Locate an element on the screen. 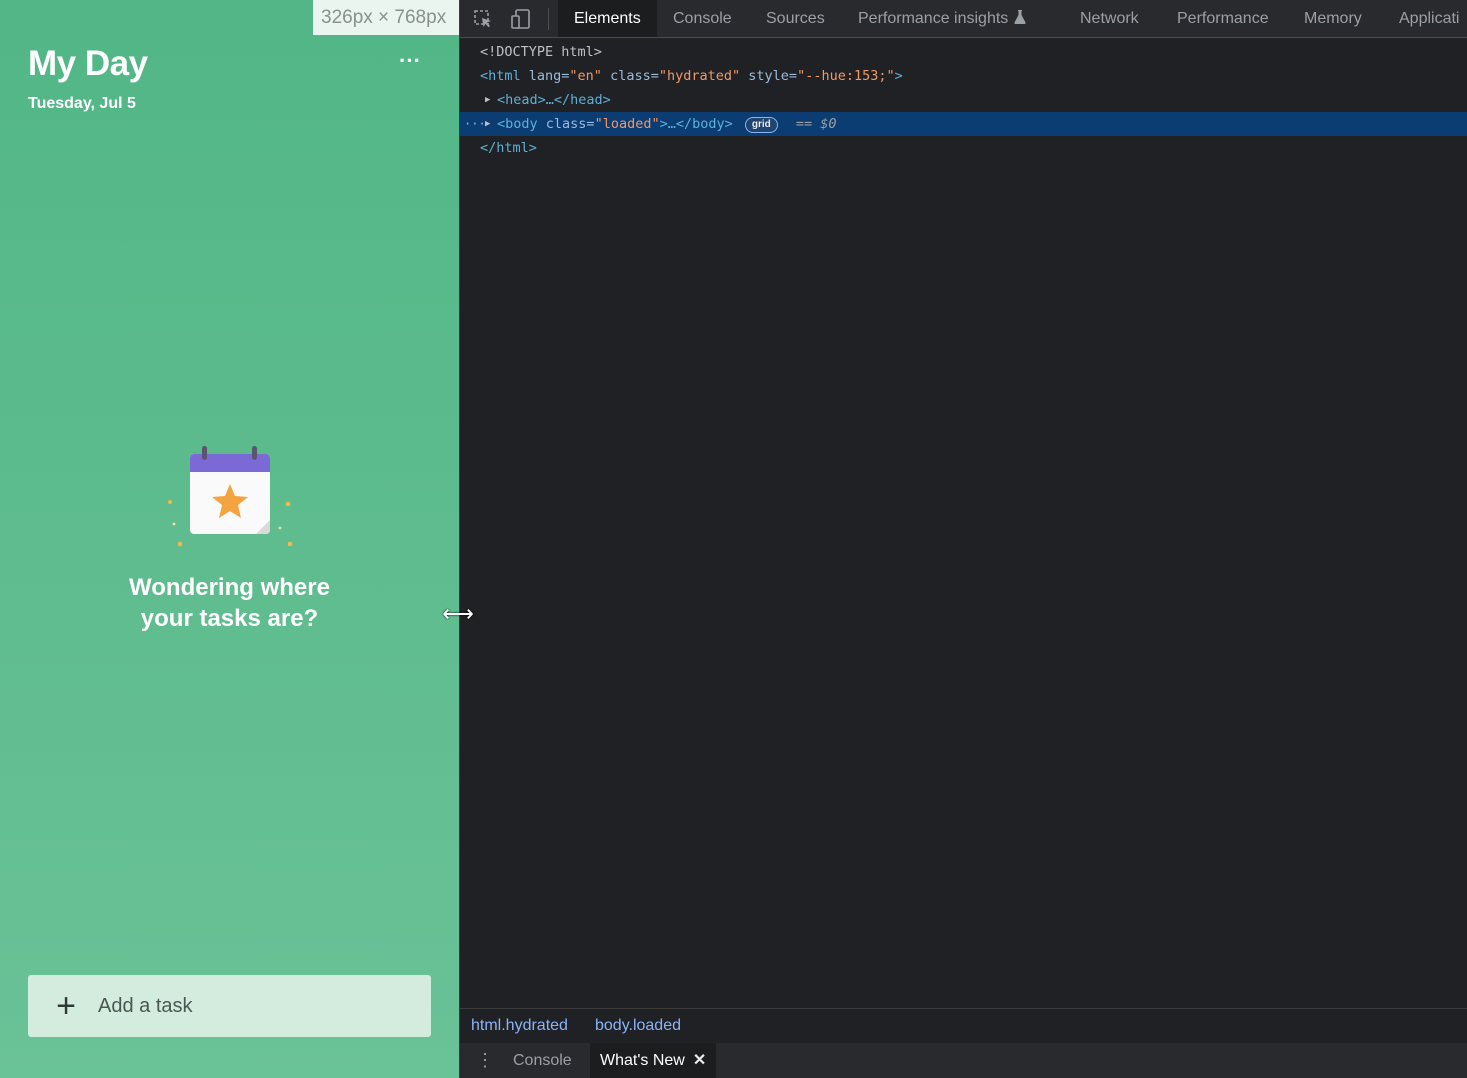 The image size is (1467, 1078). dom-head-line: ▶ <head>…</head> is located at coordinates (963, 100).